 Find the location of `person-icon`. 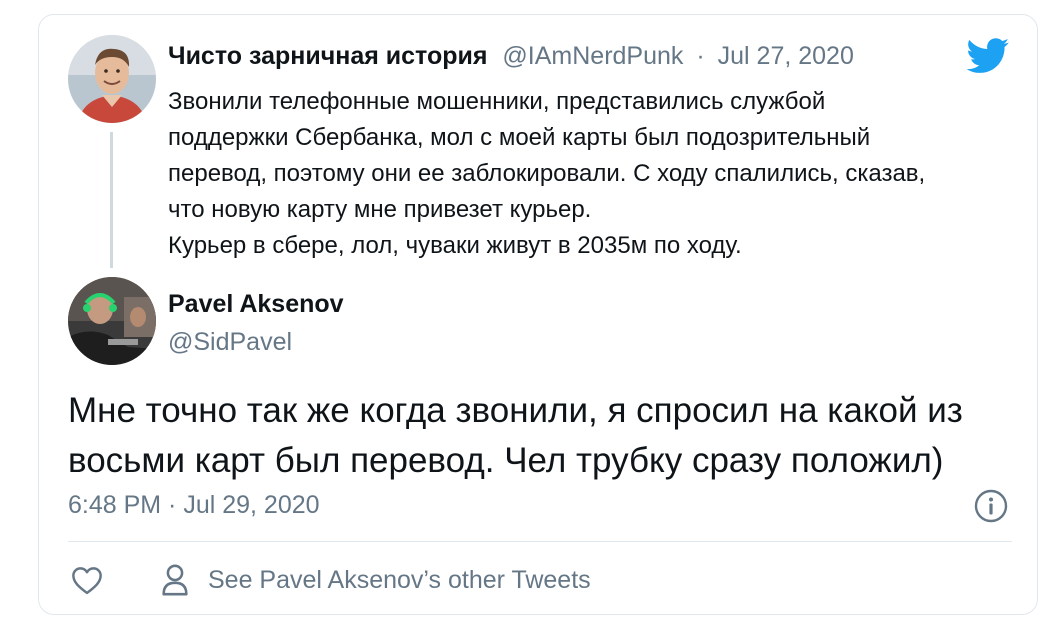

person-icon is located at coordinates (175, 580).